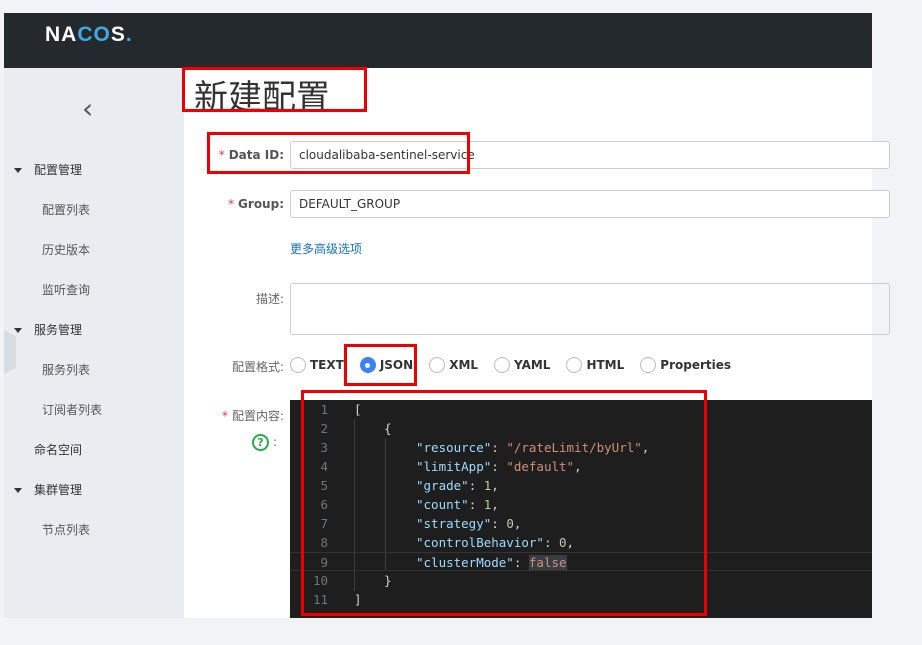  I want to click on sidebar-label: 配置管理, so click(58, 170).